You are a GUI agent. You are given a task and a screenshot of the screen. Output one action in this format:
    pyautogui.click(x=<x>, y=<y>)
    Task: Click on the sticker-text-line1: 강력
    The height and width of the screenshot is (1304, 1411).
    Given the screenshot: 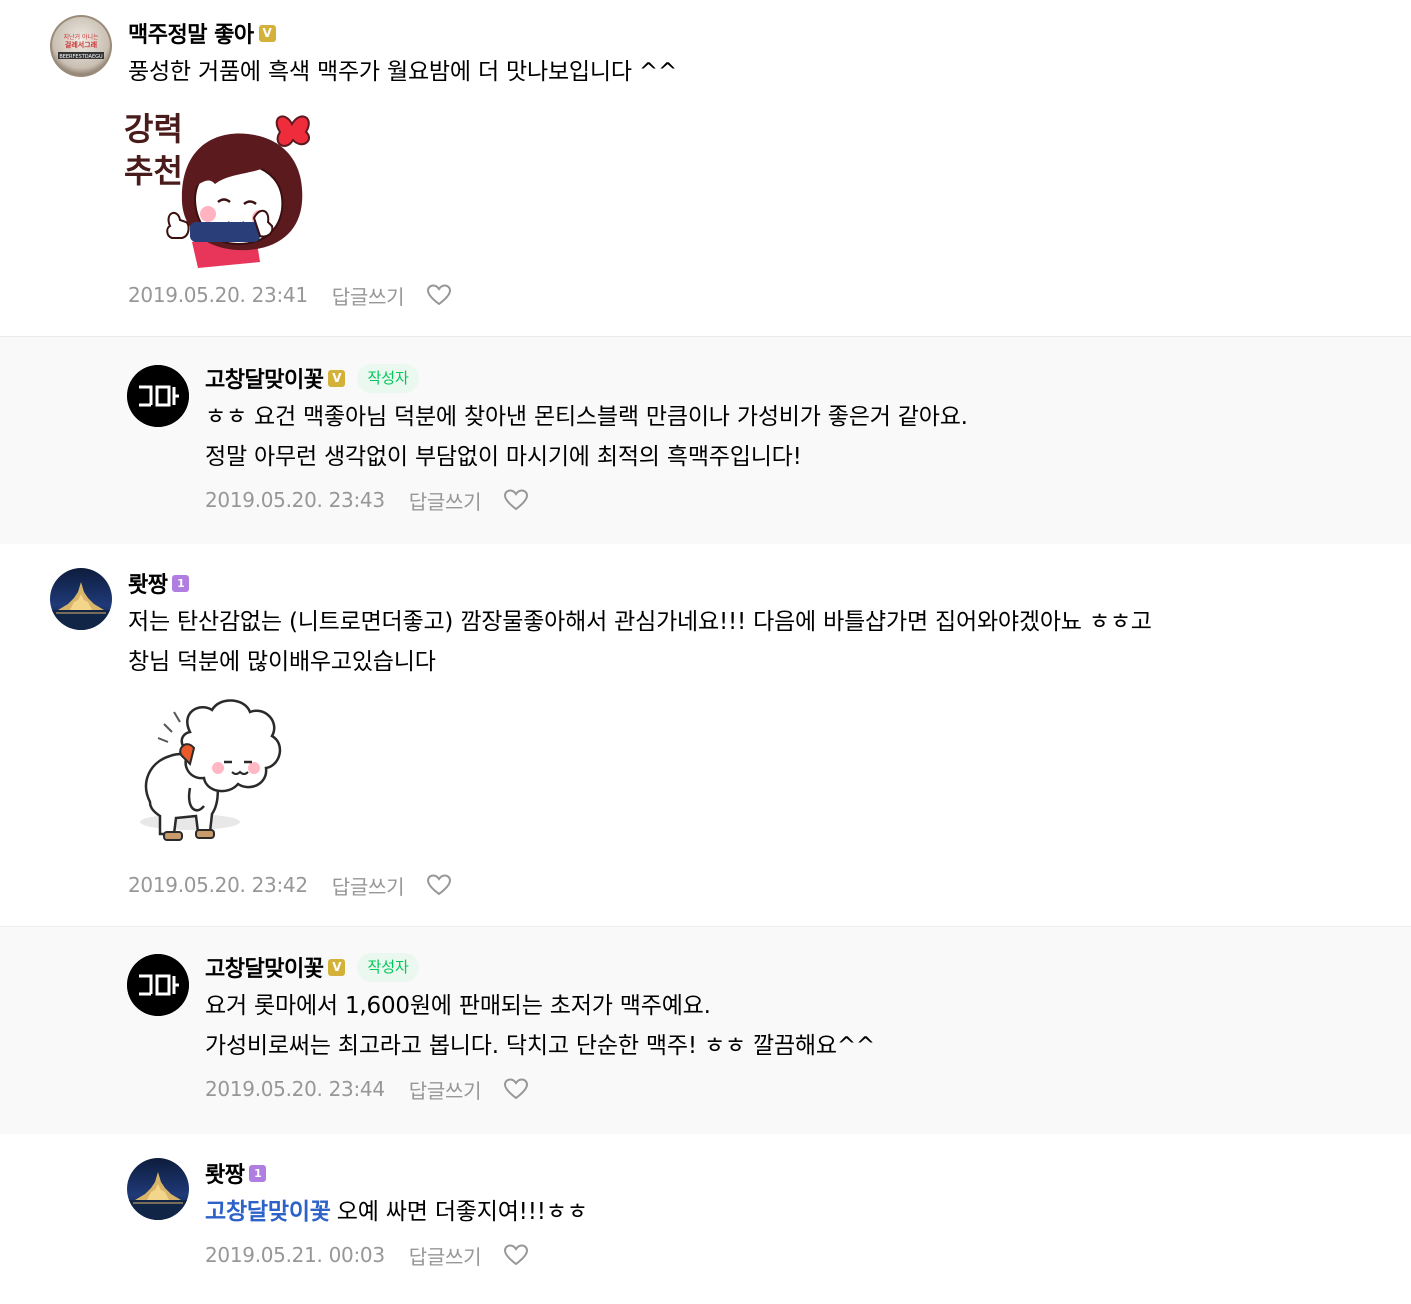 What is the action you would take?
    pyautogui.click(x=153, y=129)
    